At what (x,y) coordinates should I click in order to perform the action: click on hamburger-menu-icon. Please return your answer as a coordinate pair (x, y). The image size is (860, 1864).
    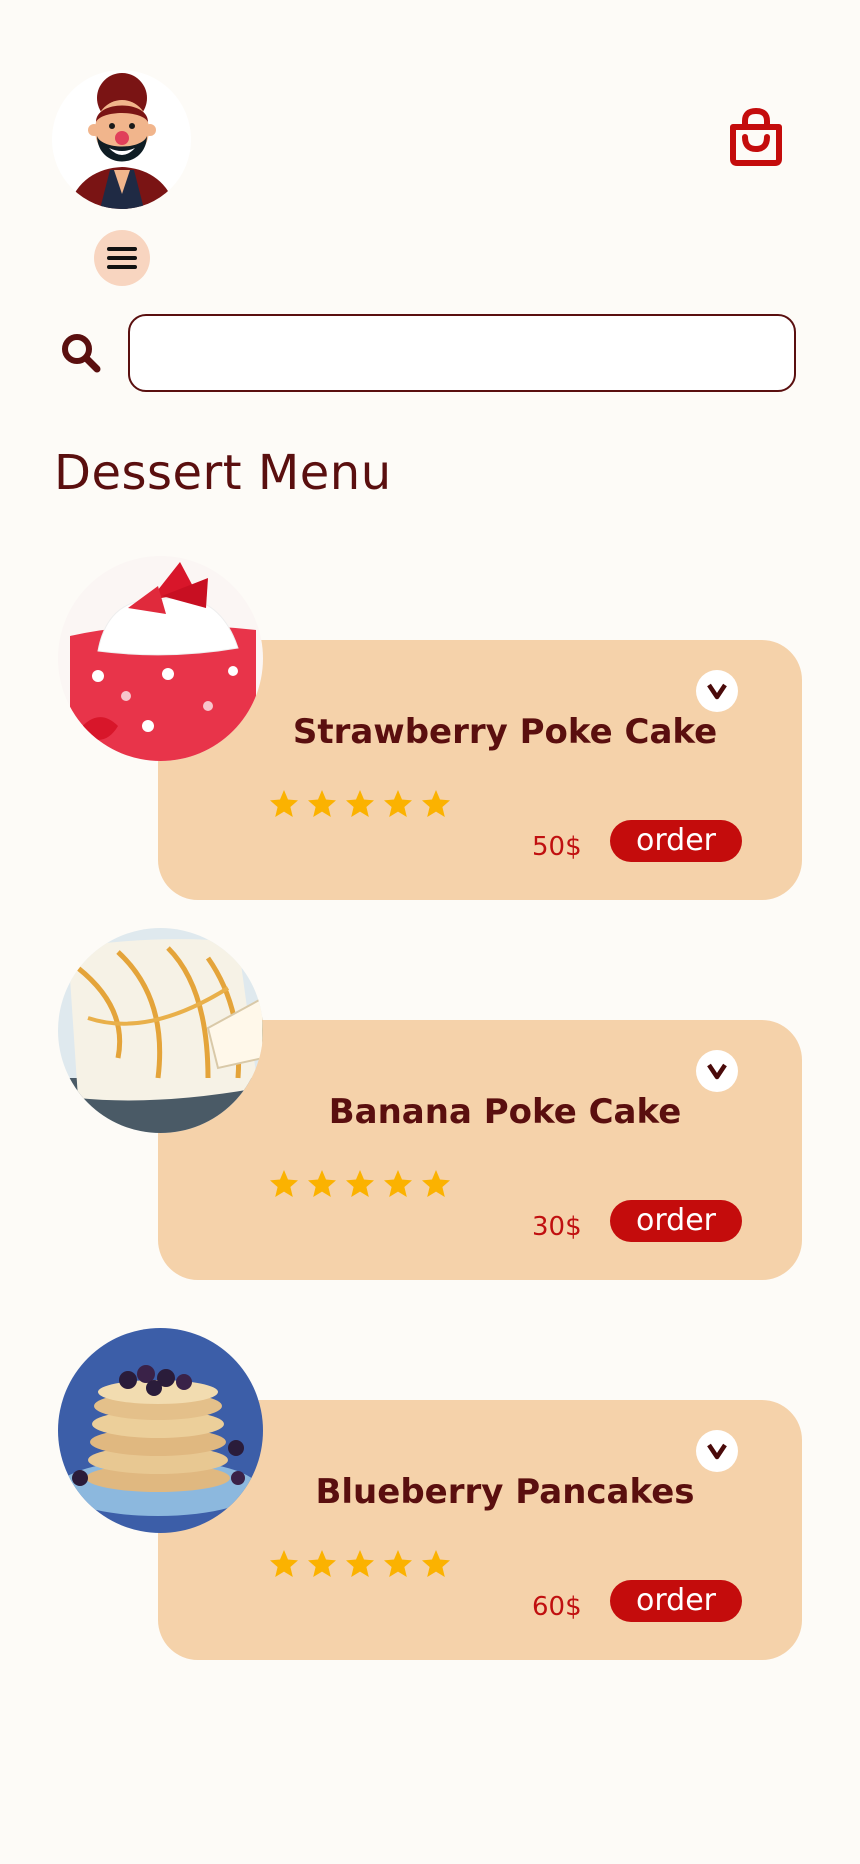
    Looking at the image, I should click on (122, 258).